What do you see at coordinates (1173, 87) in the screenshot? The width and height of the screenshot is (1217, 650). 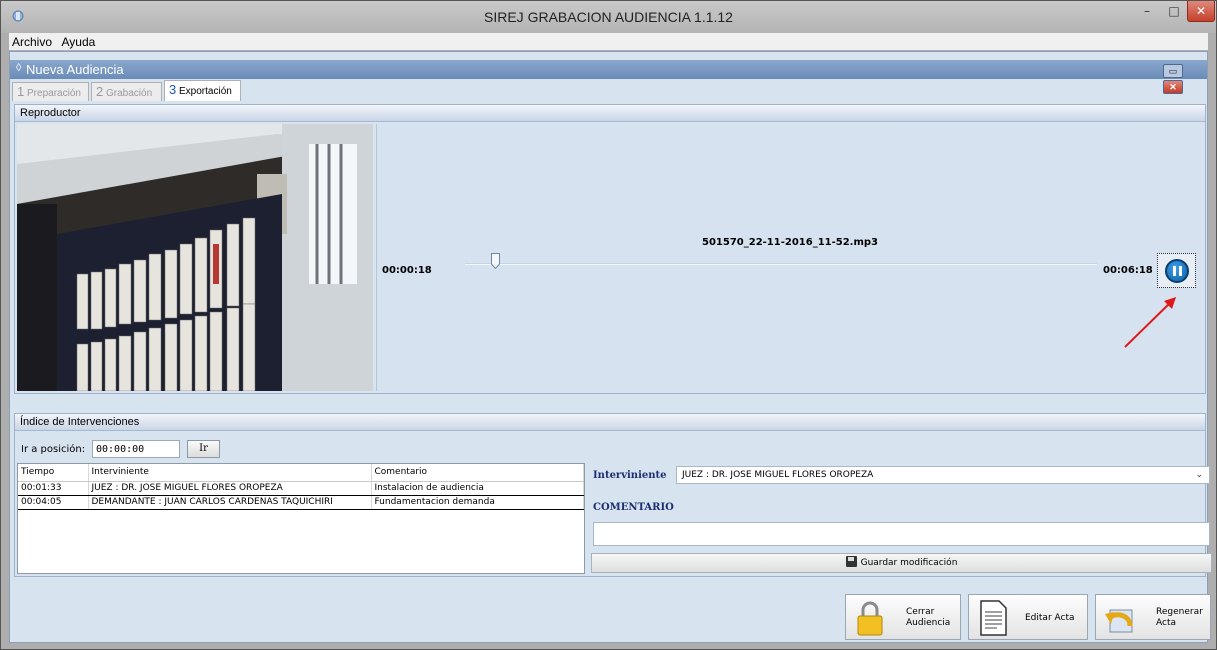 I see `child-close-button: ✕` at bounding box center [1173, 87].